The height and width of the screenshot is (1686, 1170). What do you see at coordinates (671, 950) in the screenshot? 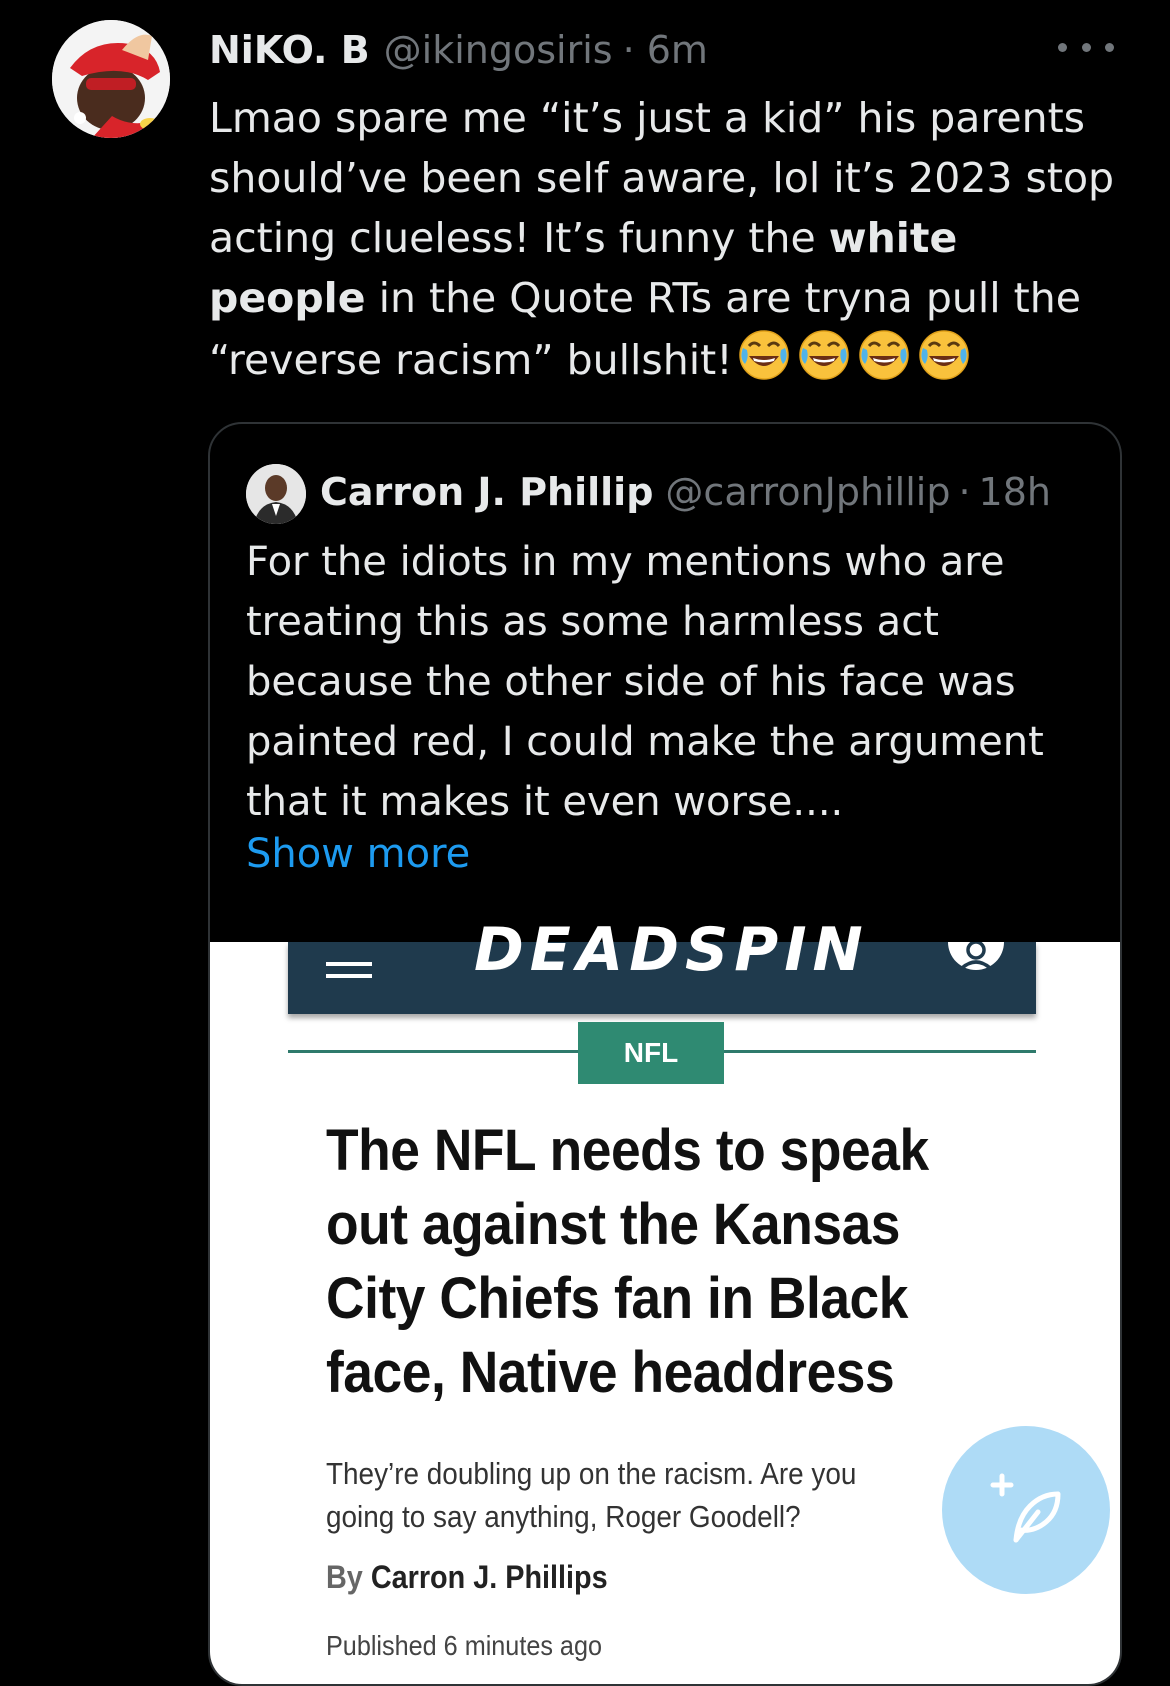
I see `deadspin-logo: DEADSPIN` at bounding box center [671, 950].